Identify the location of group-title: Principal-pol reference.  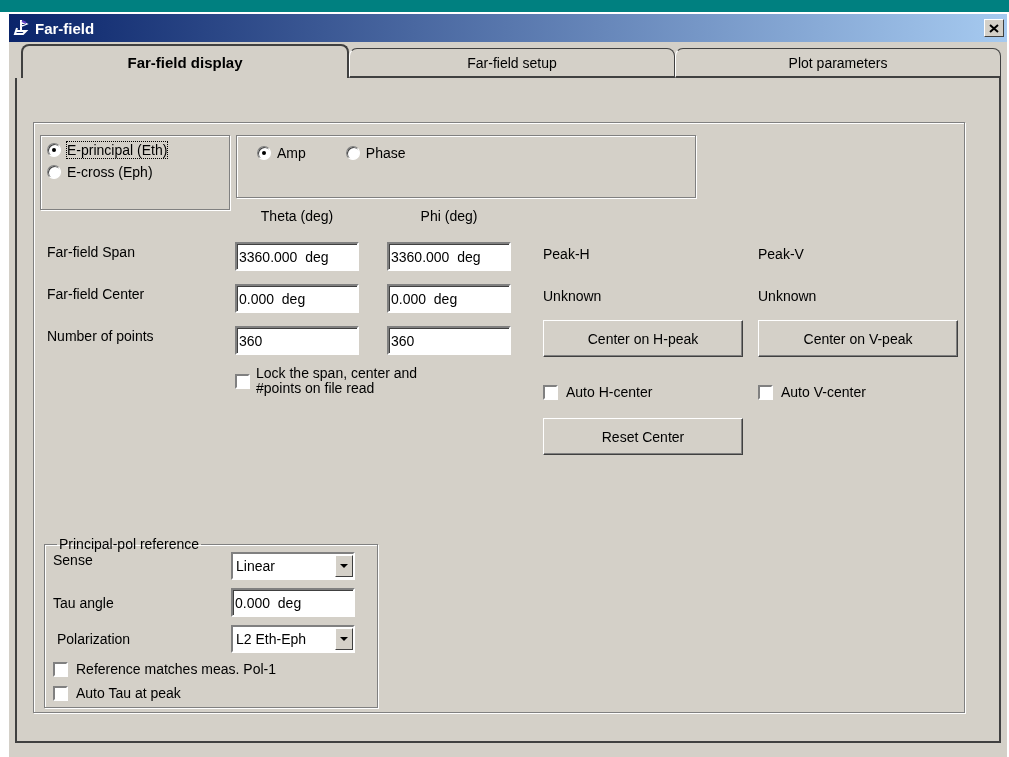
(129, 544).